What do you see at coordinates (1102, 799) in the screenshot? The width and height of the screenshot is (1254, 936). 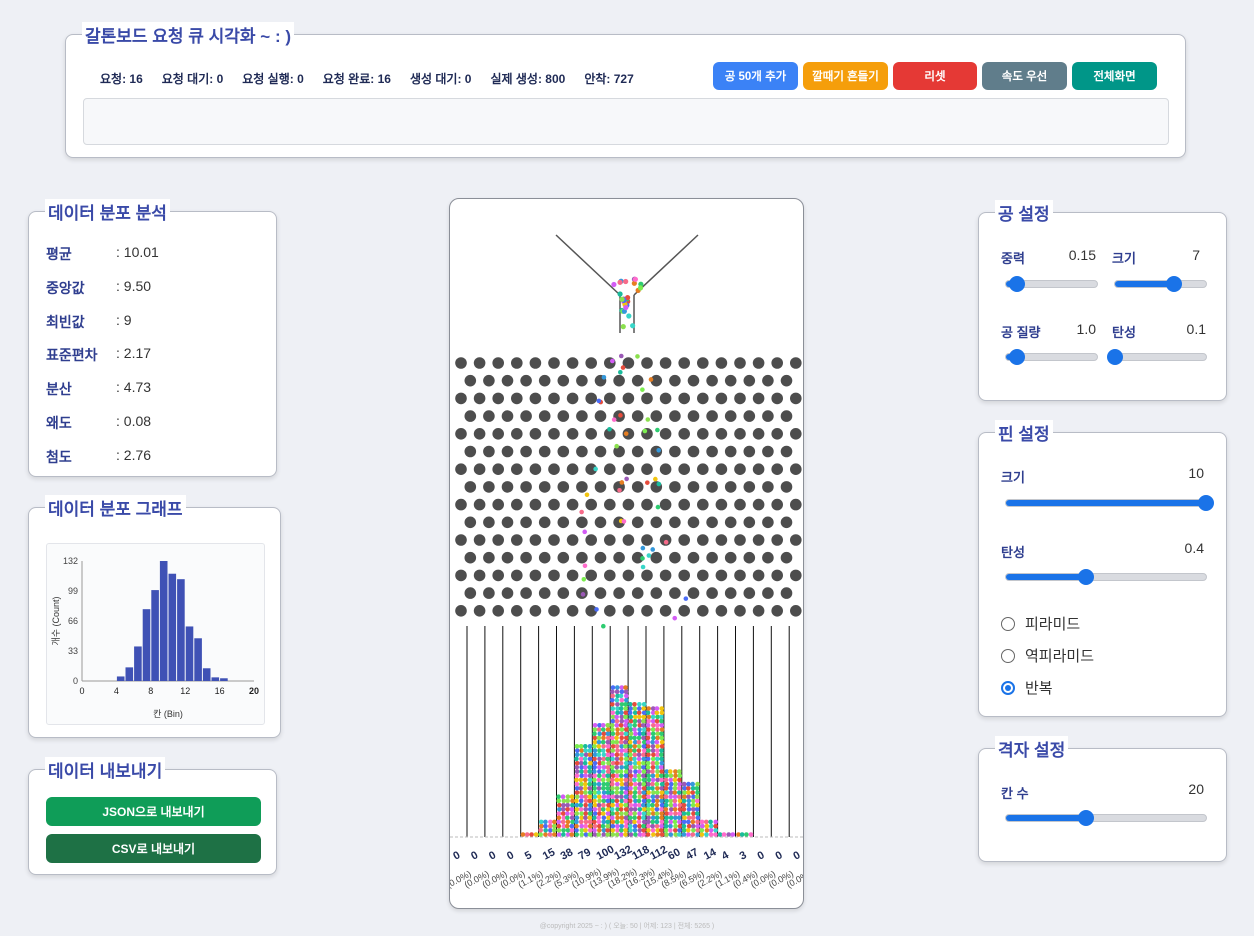 I see `grid-settings-panel: 격자 설정 칸 수 20` at bounding box center [1102, 799].